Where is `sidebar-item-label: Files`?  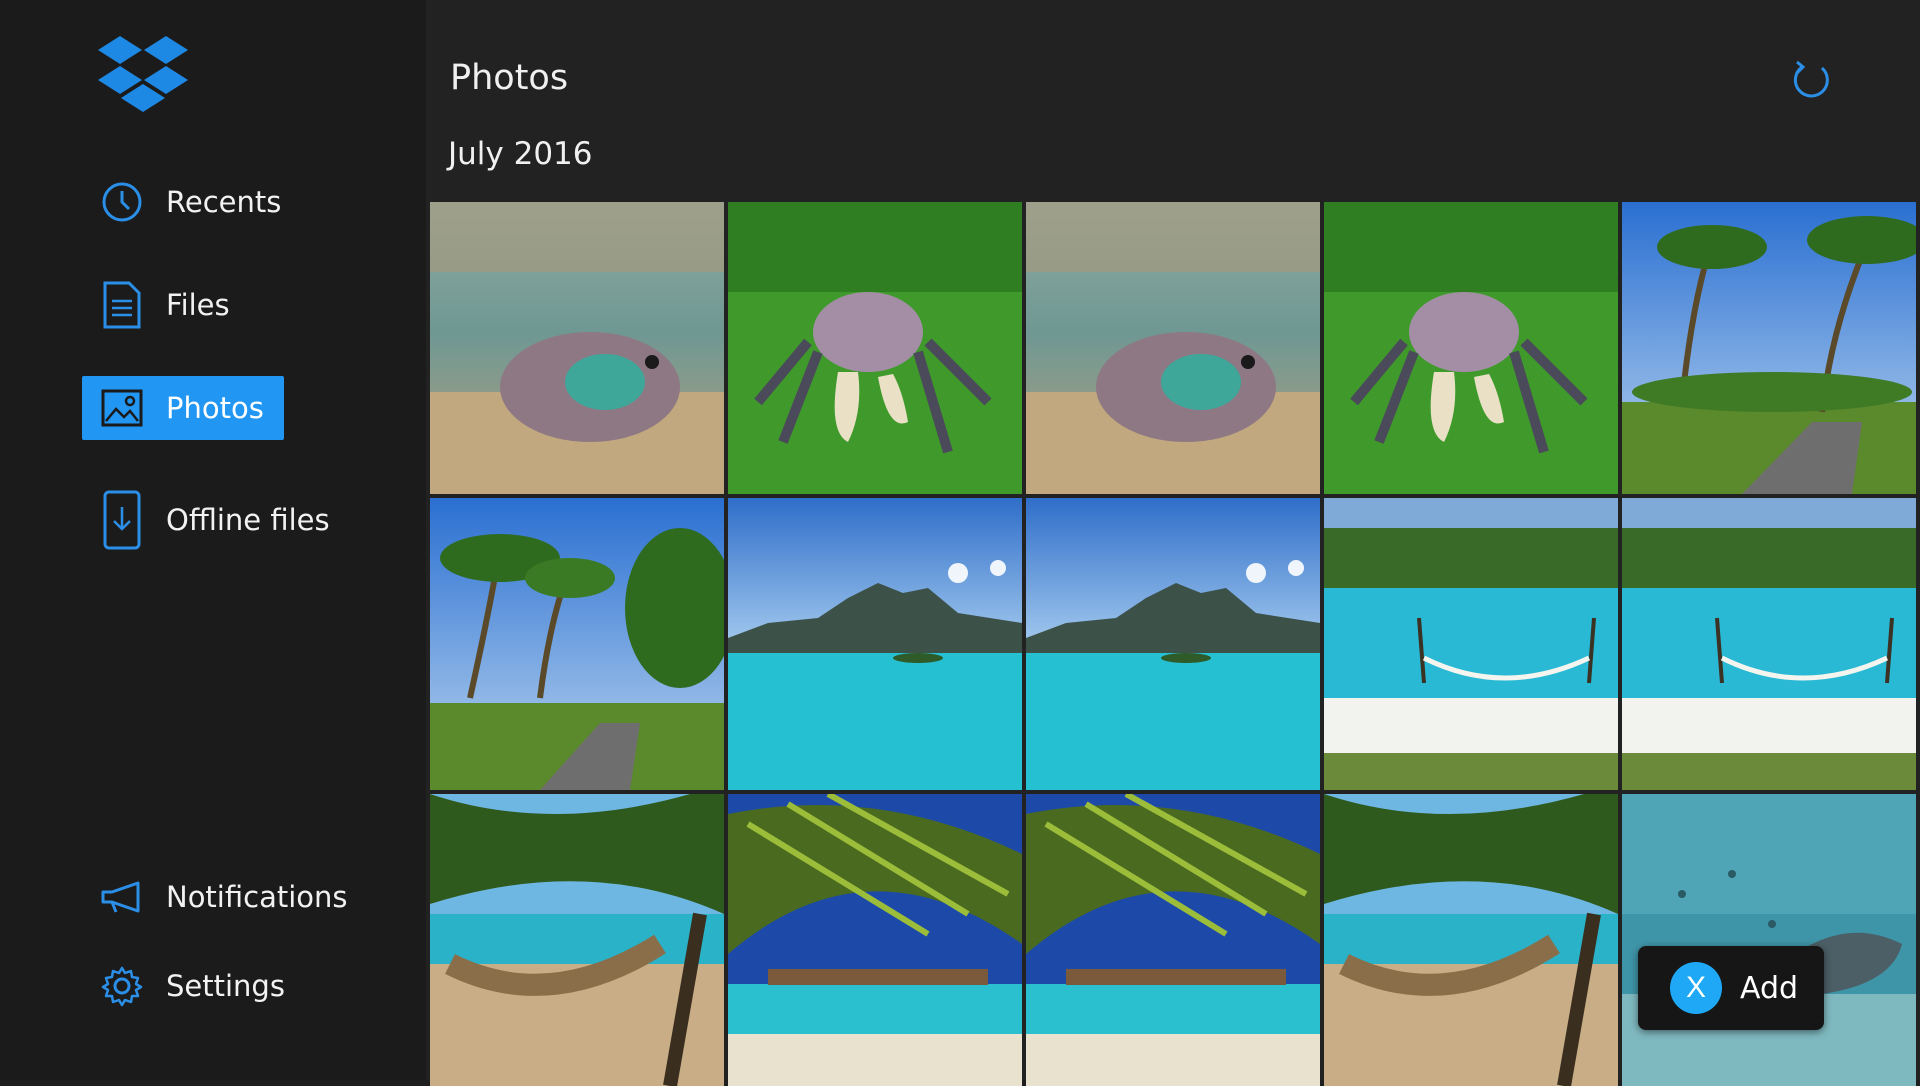 sidebar-item-label: Files is located at coordinates (198, 305).